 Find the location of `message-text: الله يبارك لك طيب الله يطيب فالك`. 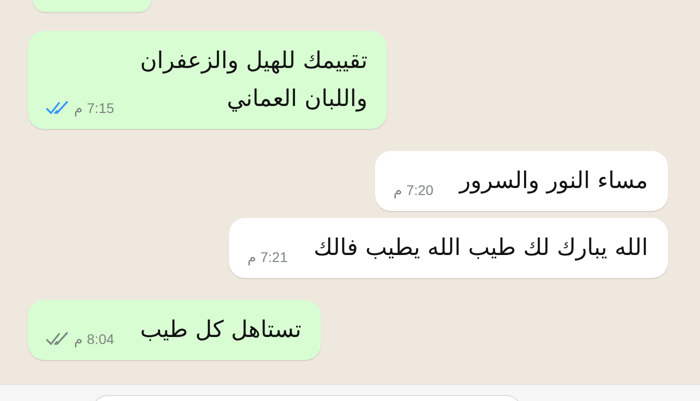

message-text: الله يبارك لك طيب الله يطيب فالك is located at coordinates (481, 248).